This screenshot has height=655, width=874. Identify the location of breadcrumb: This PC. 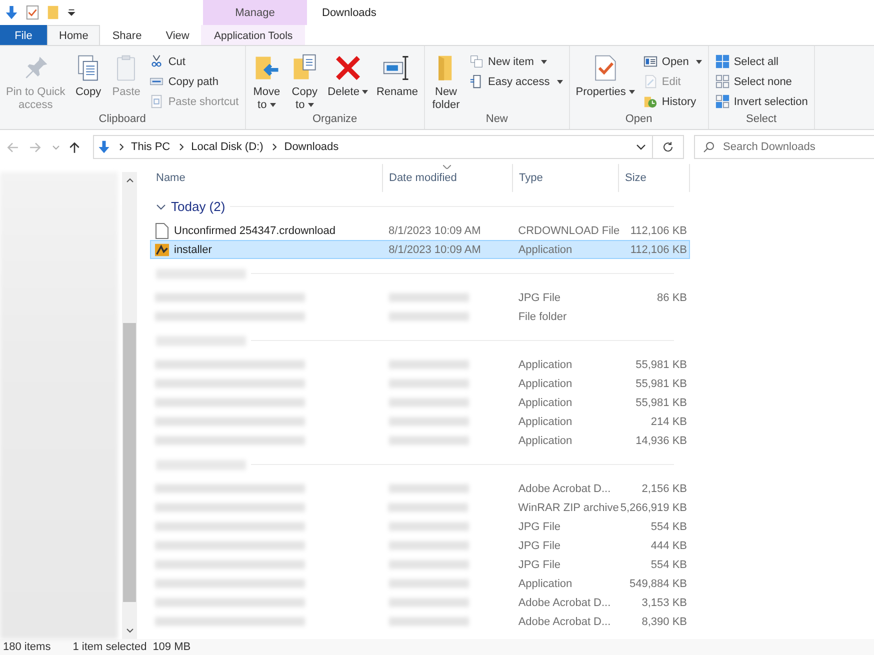
(150, 147).